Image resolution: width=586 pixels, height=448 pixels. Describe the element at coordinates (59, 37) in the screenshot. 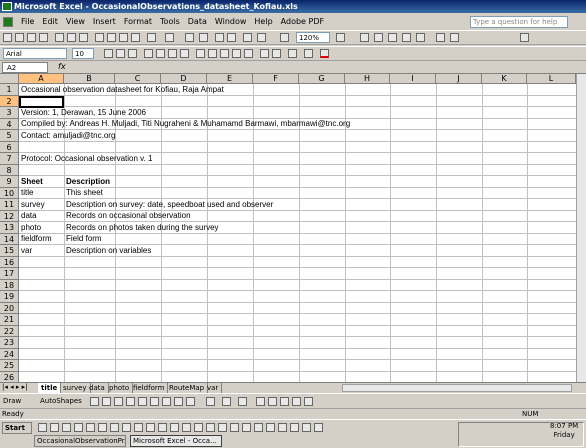

I see `print-icon` at that location.